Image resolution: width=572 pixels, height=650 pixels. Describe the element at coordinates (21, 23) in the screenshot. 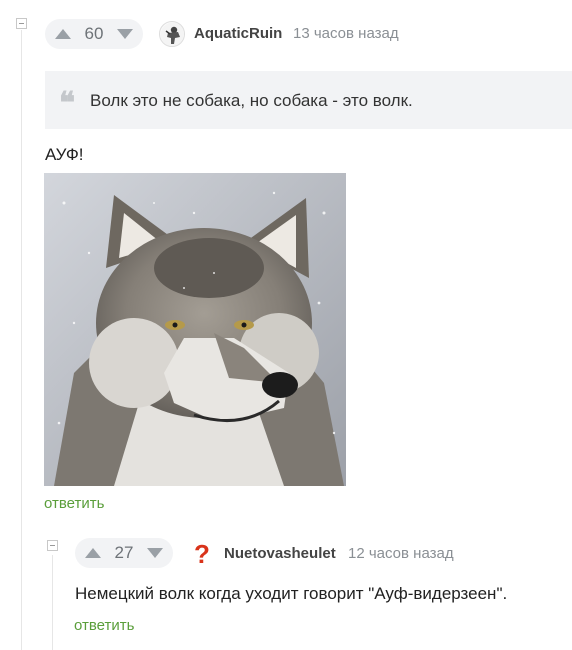

I see `collapse-comment-button` at that location.